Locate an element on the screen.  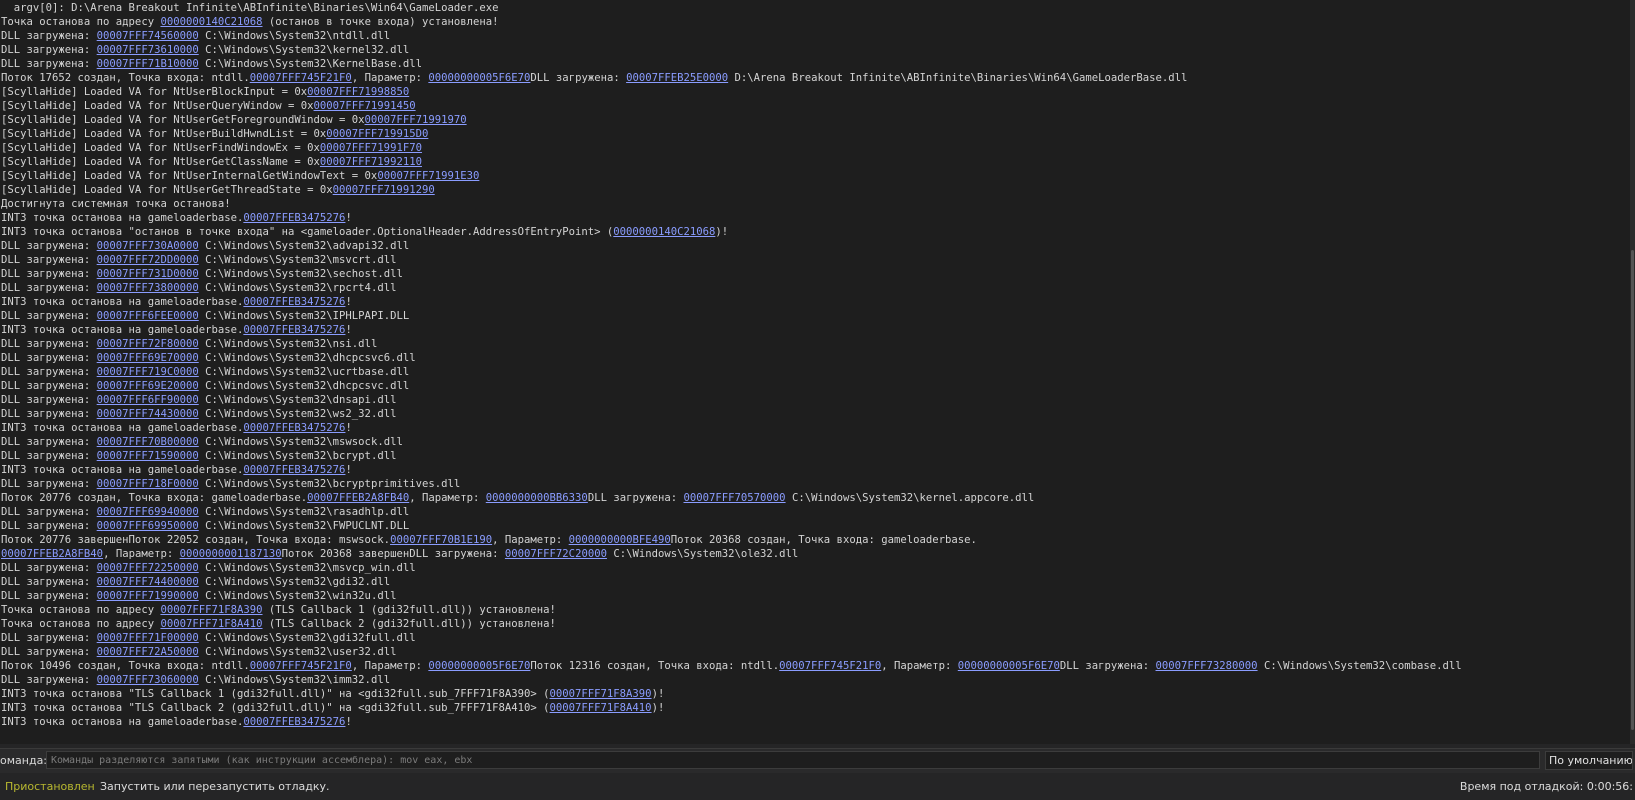
address-link: 00007FFF70B1E190 is located at coordinates (441, 540).